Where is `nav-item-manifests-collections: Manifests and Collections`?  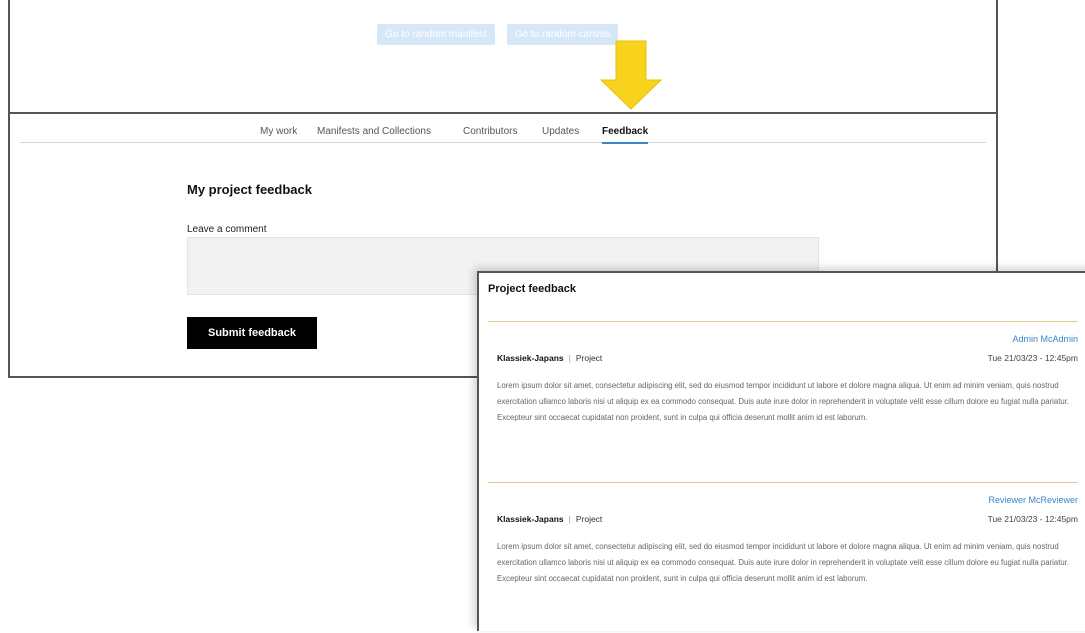 nav-item-manifests-collections: Manifests and Collections is located at coordinates (374, 131).